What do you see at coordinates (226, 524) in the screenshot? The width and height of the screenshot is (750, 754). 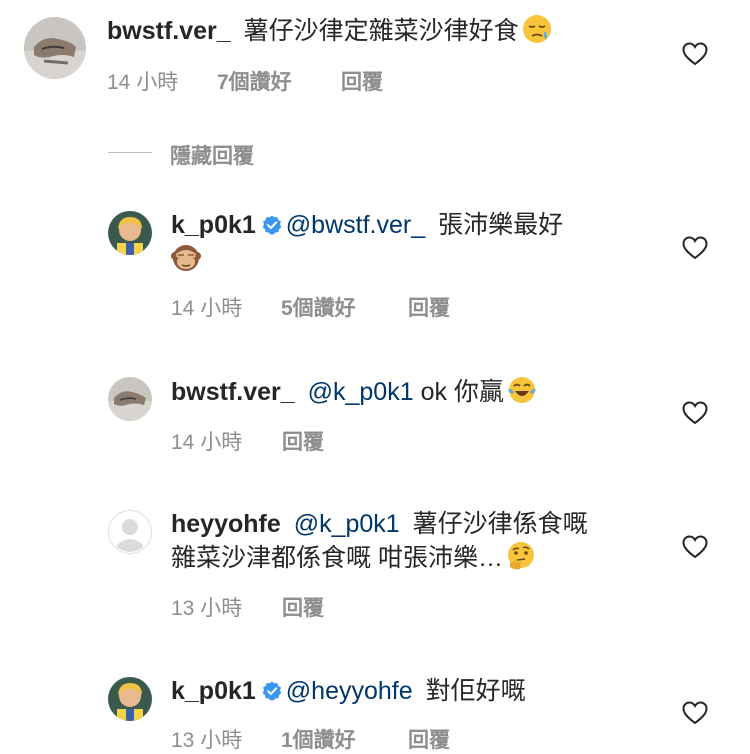 I see `comment-username: heyyohfe` at bounding box center [226, 524].